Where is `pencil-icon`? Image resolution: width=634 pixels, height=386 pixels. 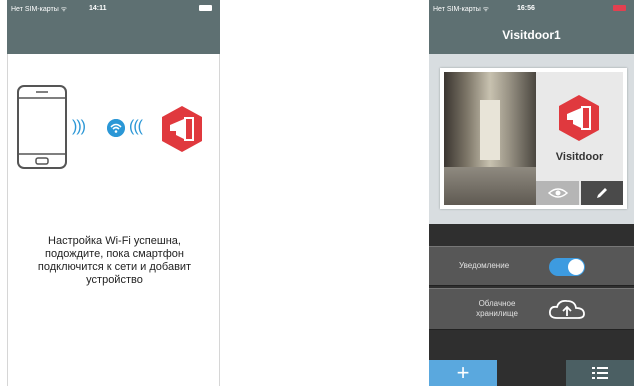
pencil-icon is located at coordinates (602, 193).